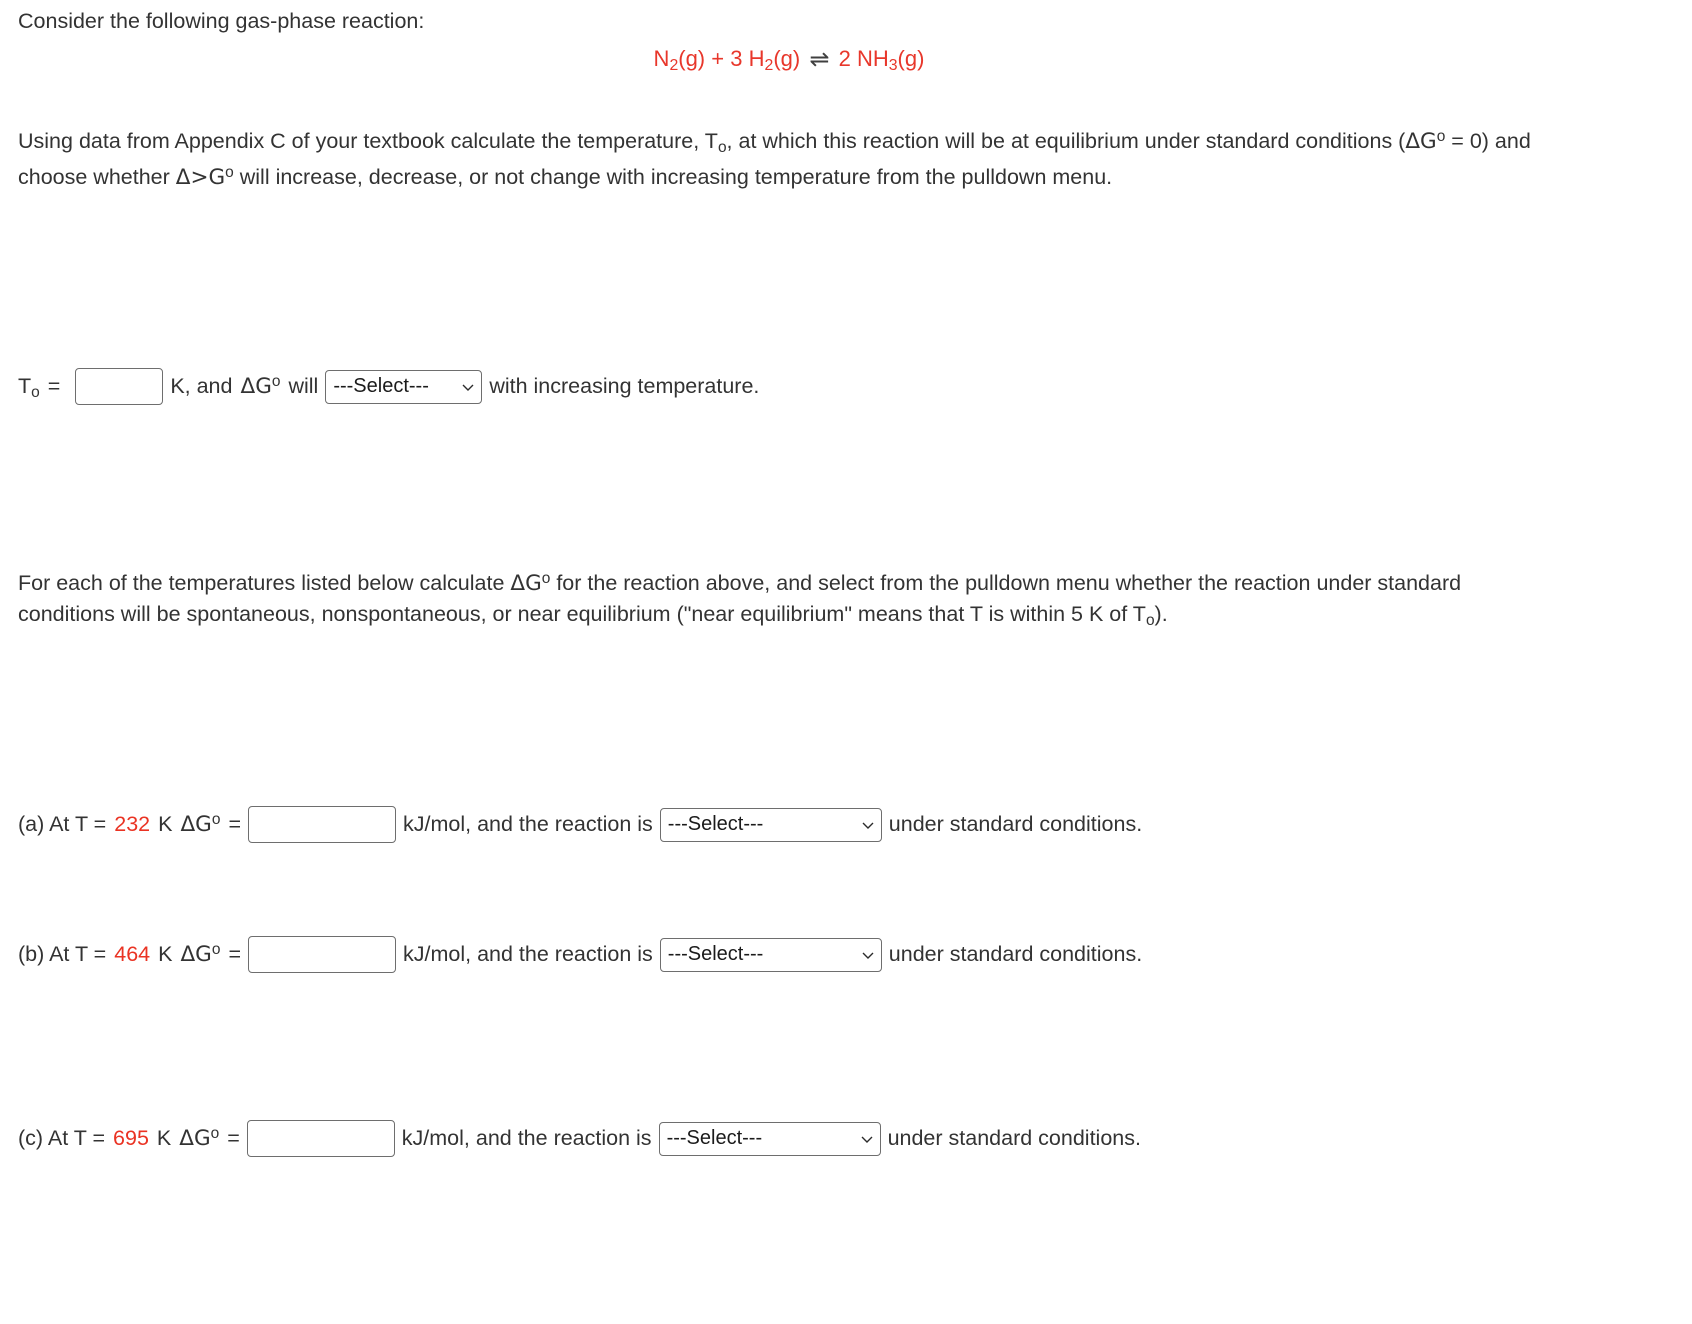 This screenshot has height=1324, width=1692. What do you see at coordinates (200, 177) in the screenshot?
I see `delta-g-symbol-2: Δ>G` at bounding box center [200, 177].